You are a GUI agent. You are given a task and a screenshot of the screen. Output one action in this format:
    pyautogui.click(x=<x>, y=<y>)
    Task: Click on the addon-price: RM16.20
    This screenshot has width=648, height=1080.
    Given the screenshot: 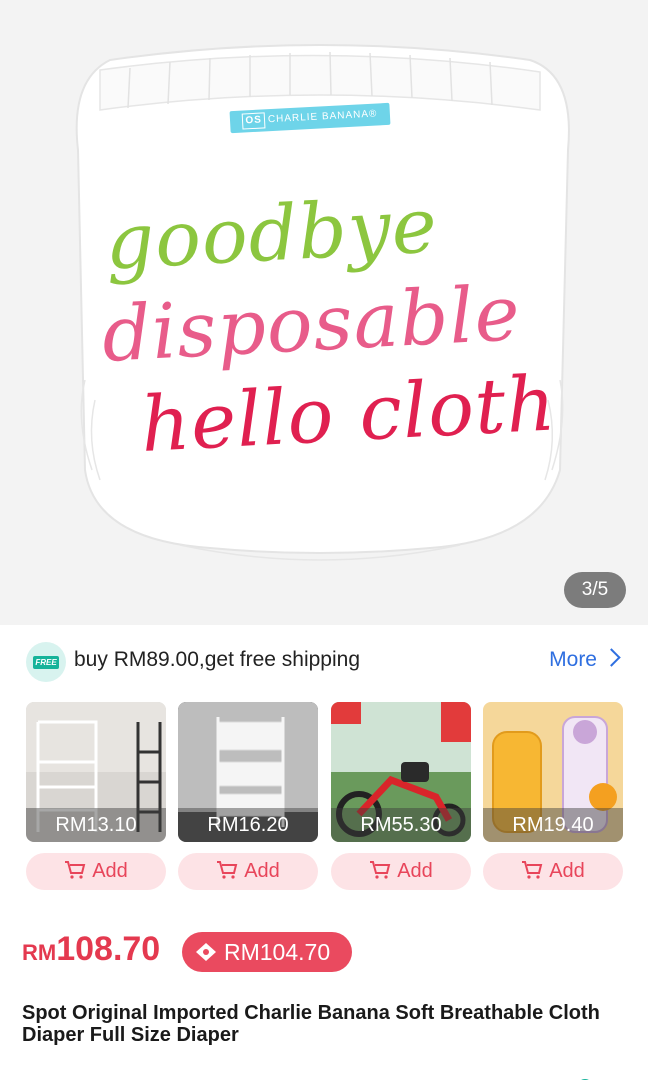 What is the action you would take?
    pyautogui.click(x=248, y=825)
    